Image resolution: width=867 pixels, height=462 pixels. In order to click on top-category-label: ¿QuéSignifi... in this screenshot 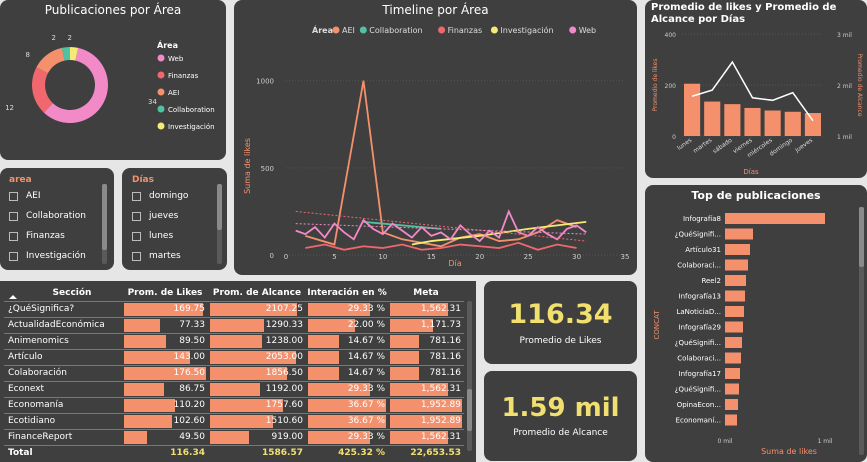, I will do `click(698, 343)`.